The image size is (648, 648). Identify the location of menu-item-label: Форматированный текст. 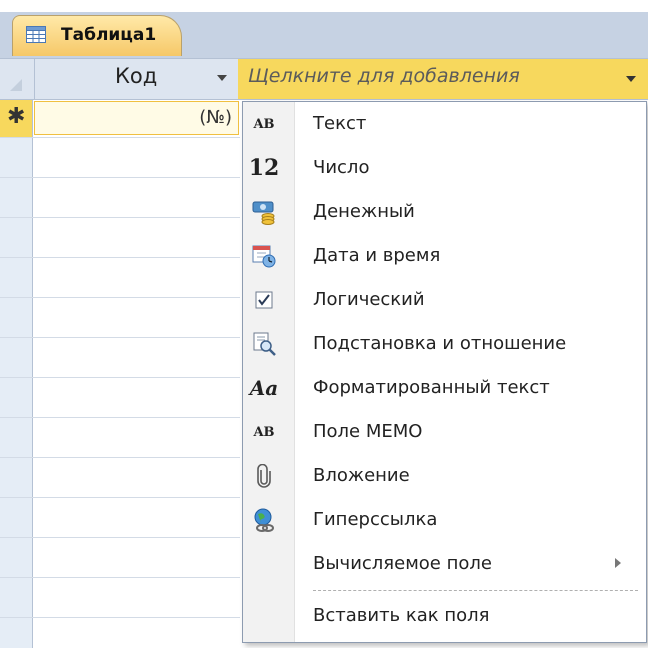
(431, 387).